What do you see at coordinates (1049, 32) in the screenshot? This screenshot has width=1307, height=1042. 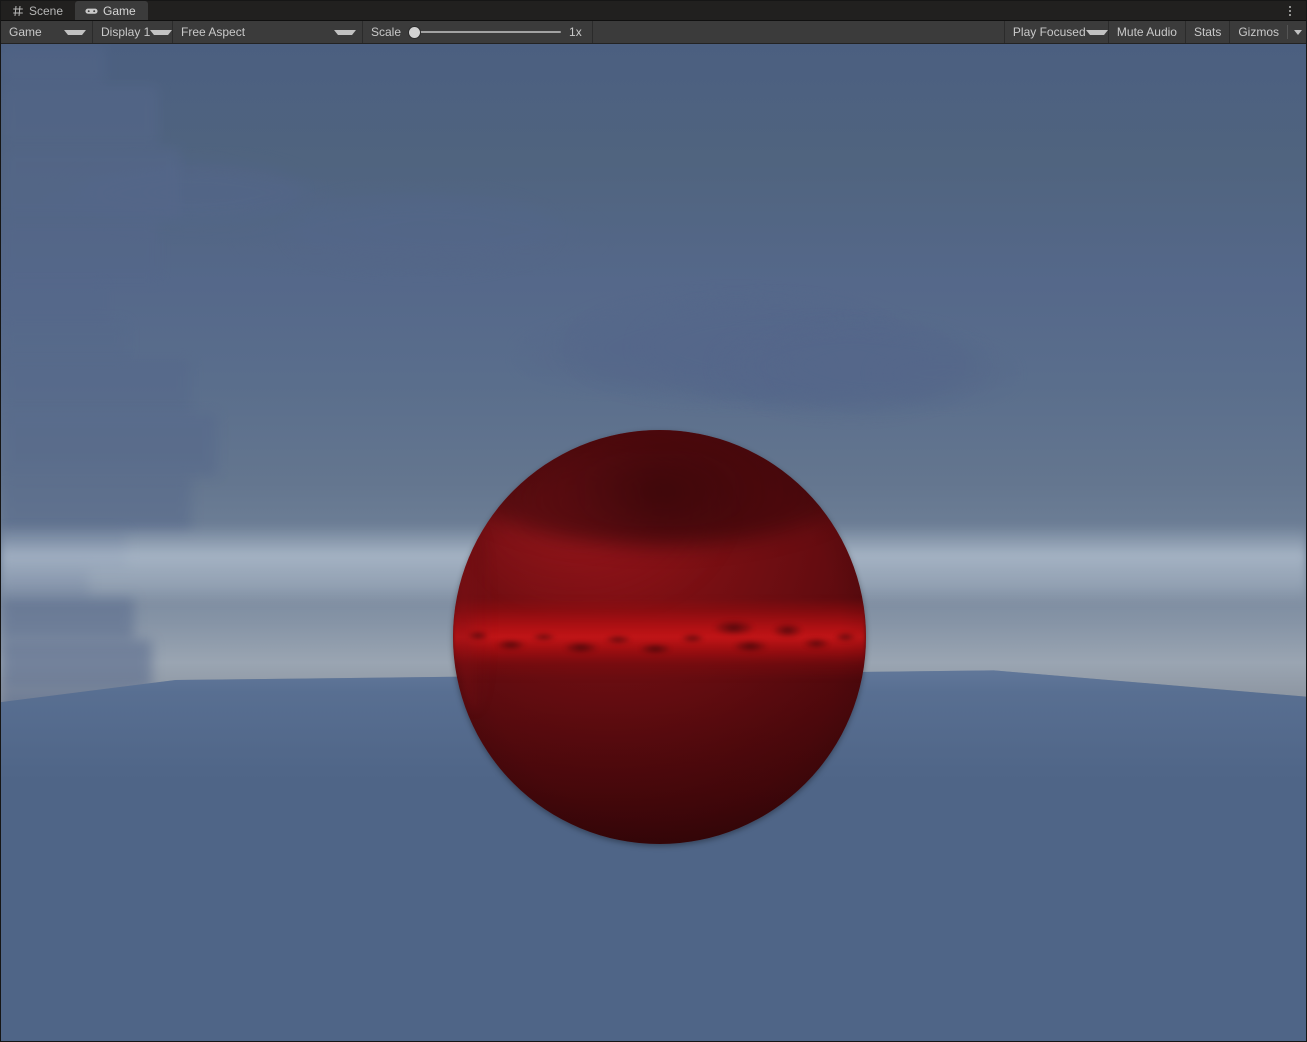 I see `play-mode-label: Play Focused` at bounding box center [1049, 32].